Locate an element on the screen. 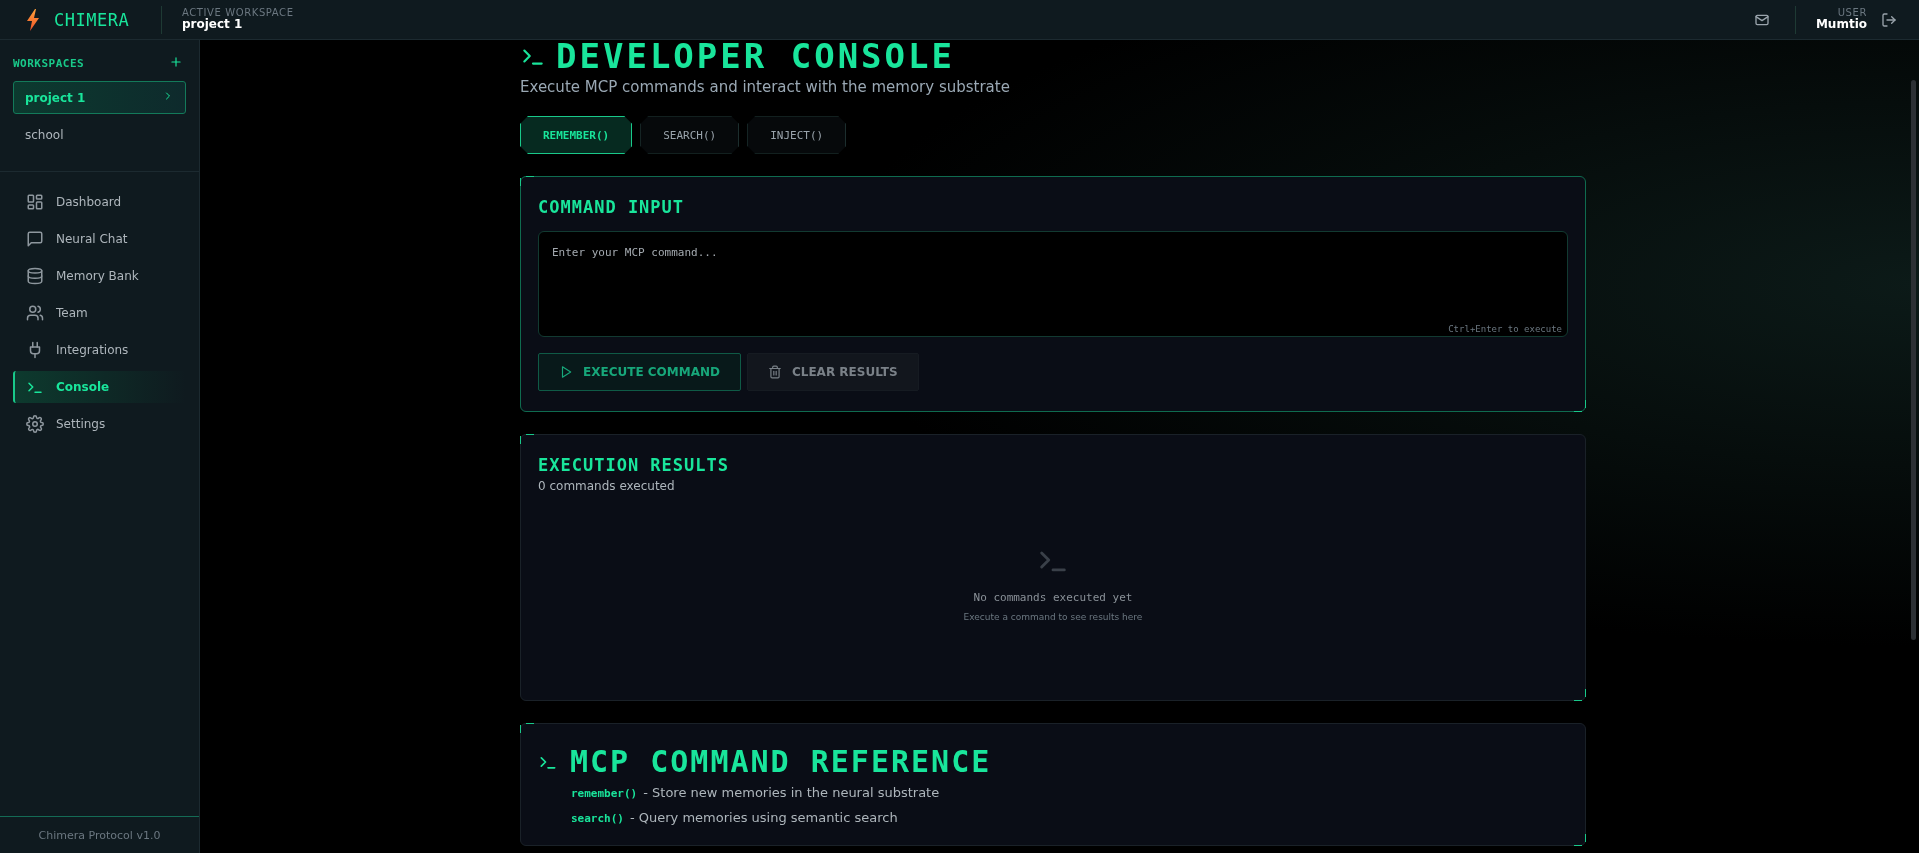 The width and height of the screenshot is (1919, 853). shortcut-hint: Ctrl+Enter to execute is located at coordinates (1505, 329).